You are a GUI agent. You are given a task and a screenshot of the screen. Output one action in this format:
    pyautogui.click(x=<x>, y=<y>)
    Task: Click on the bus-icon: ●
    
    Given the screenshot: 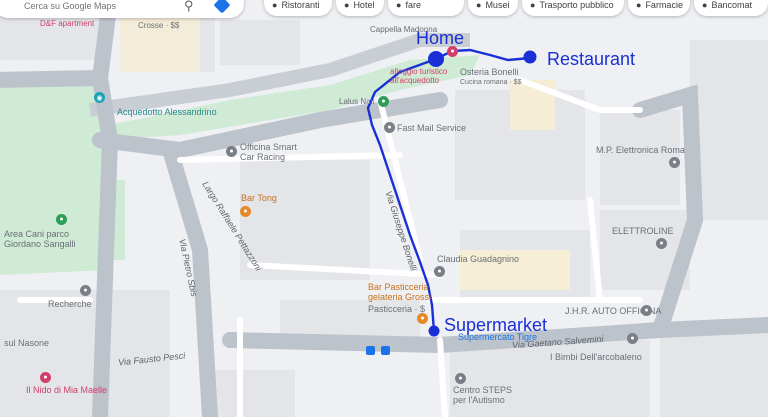 What is the action you would take?
    pyautogui.click(x=533, y=5)
    